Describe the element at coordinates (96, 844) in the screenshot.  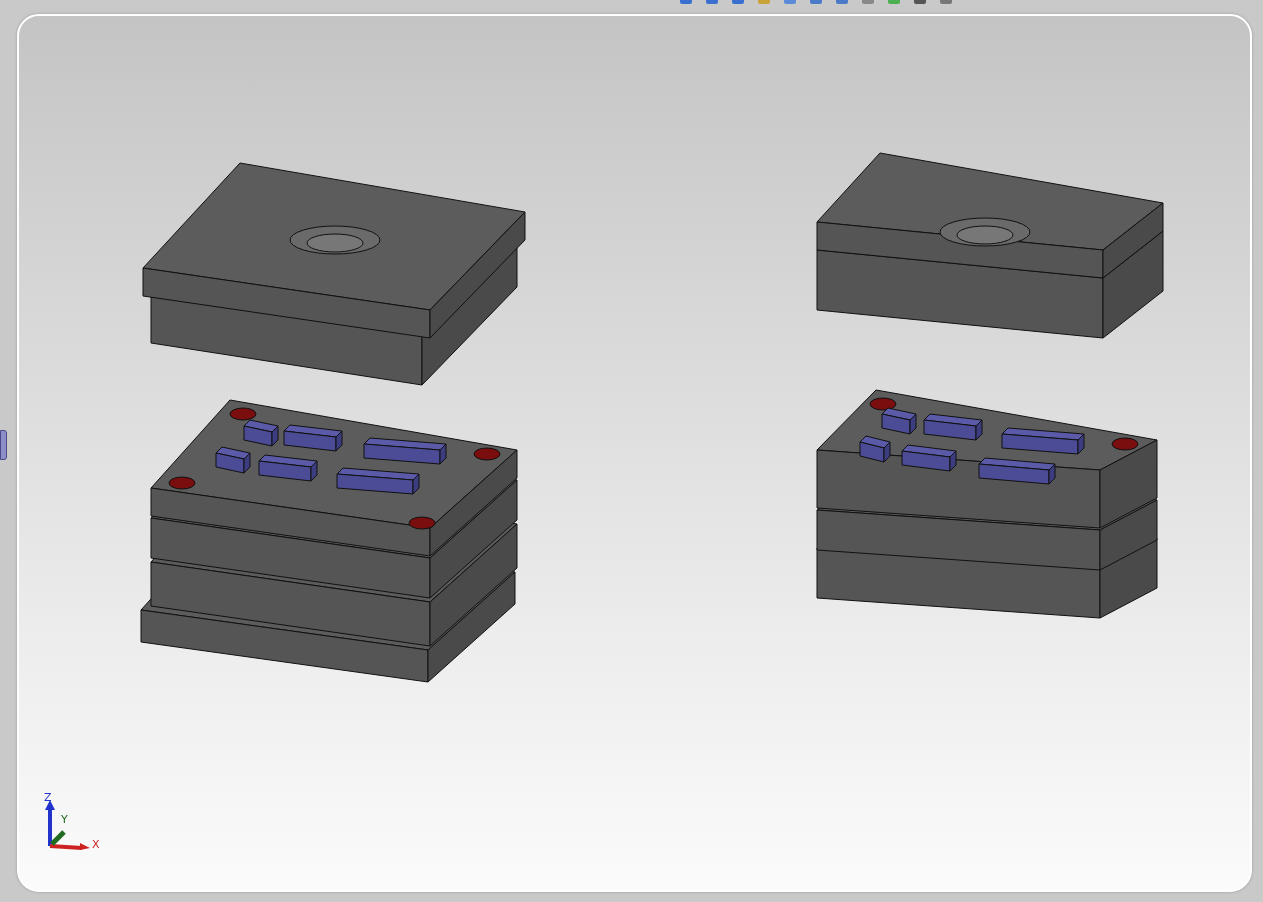
I see `axis-label: X` at that location.